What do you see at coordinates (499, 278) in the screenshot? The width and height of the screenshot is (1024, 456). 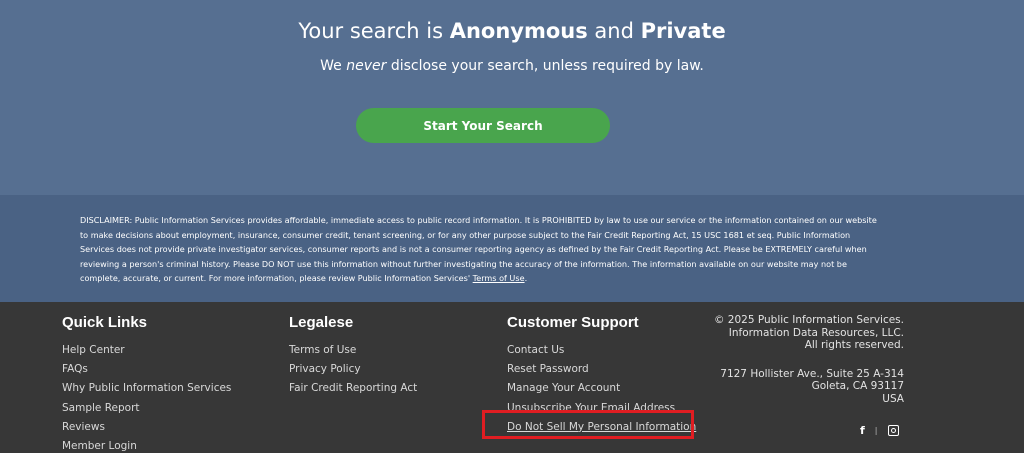 I see `disclaimer-terms-link: Terms of Use` at bounding box center [499, 278].